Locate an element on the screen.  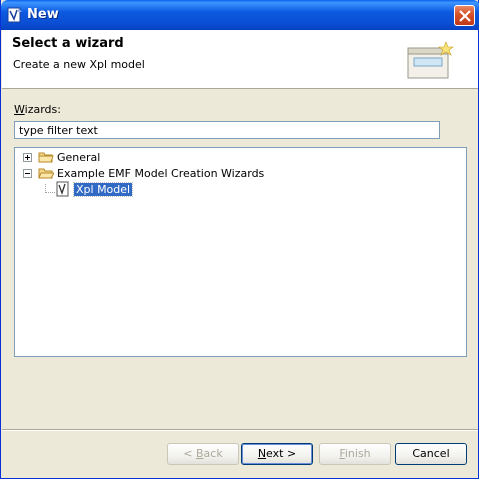
page-description: Create a new Xpl model is located at coordinates (79, 64).